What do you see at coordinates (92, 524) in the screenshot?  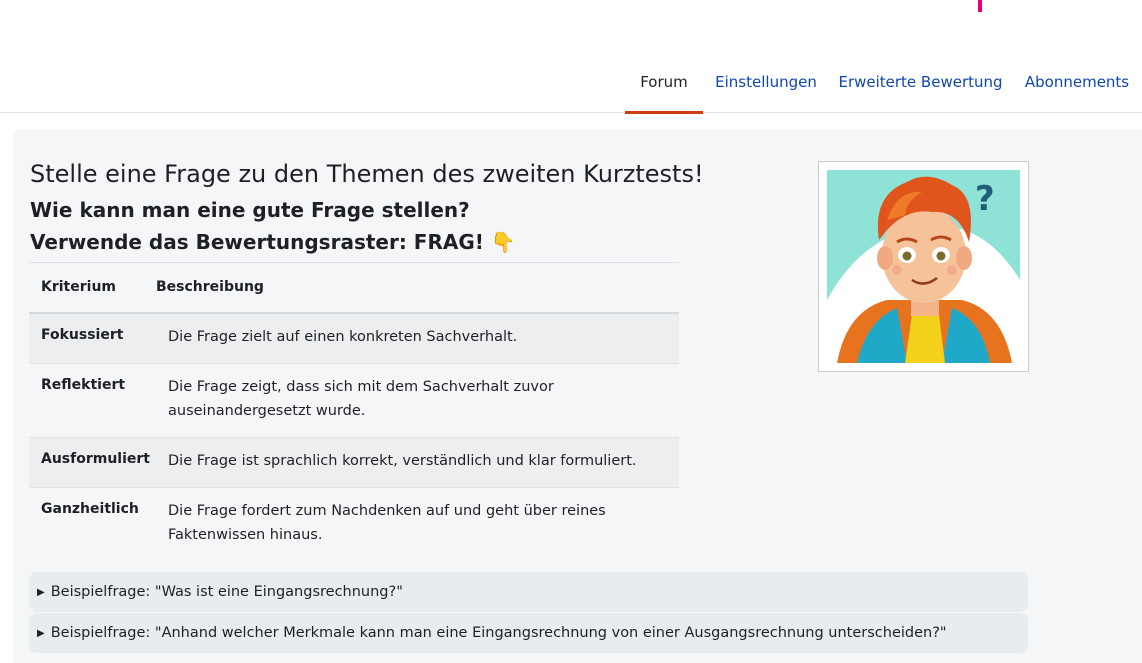 I see `criterion-cell: Ganzheitlich` at bounding box center [92, 524].